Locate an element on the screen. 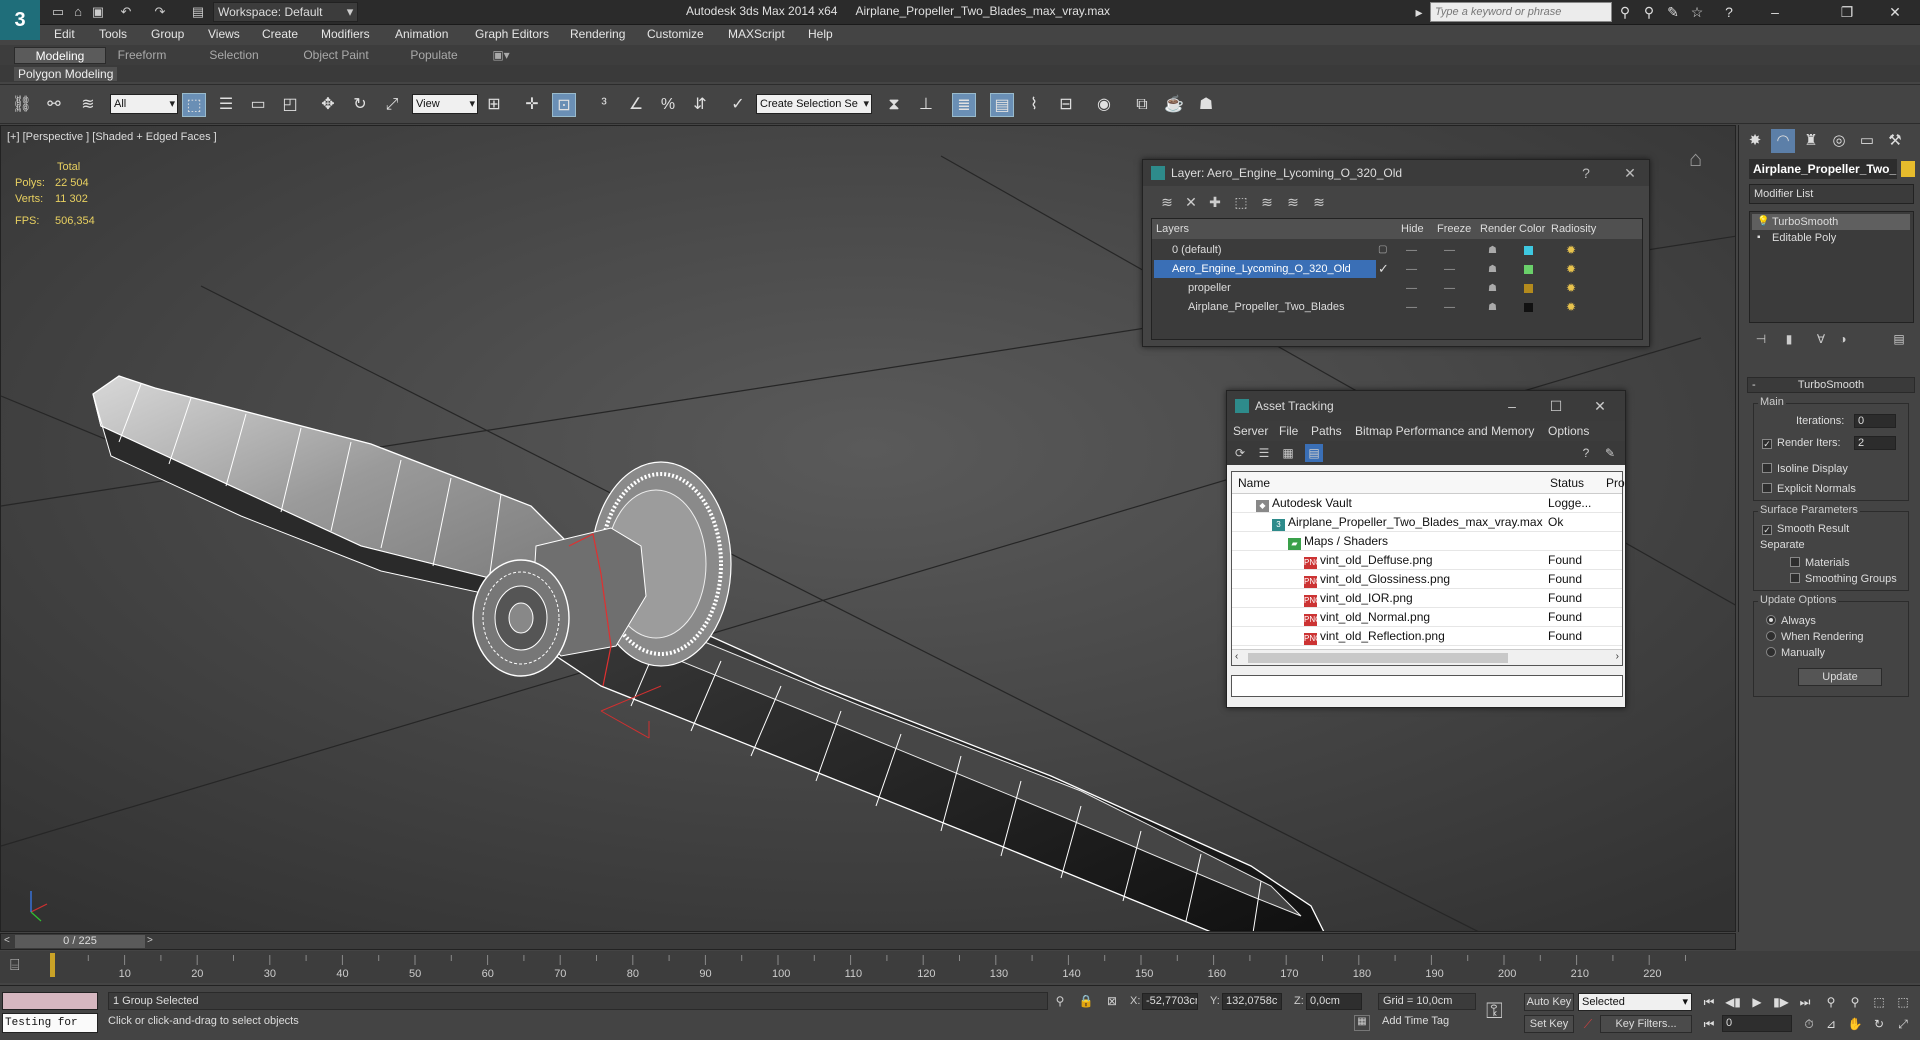 The width and height of the screenshot is (1920, 1040). add-to-layer-icon: ✚ is located at coordinates (1215, 202).